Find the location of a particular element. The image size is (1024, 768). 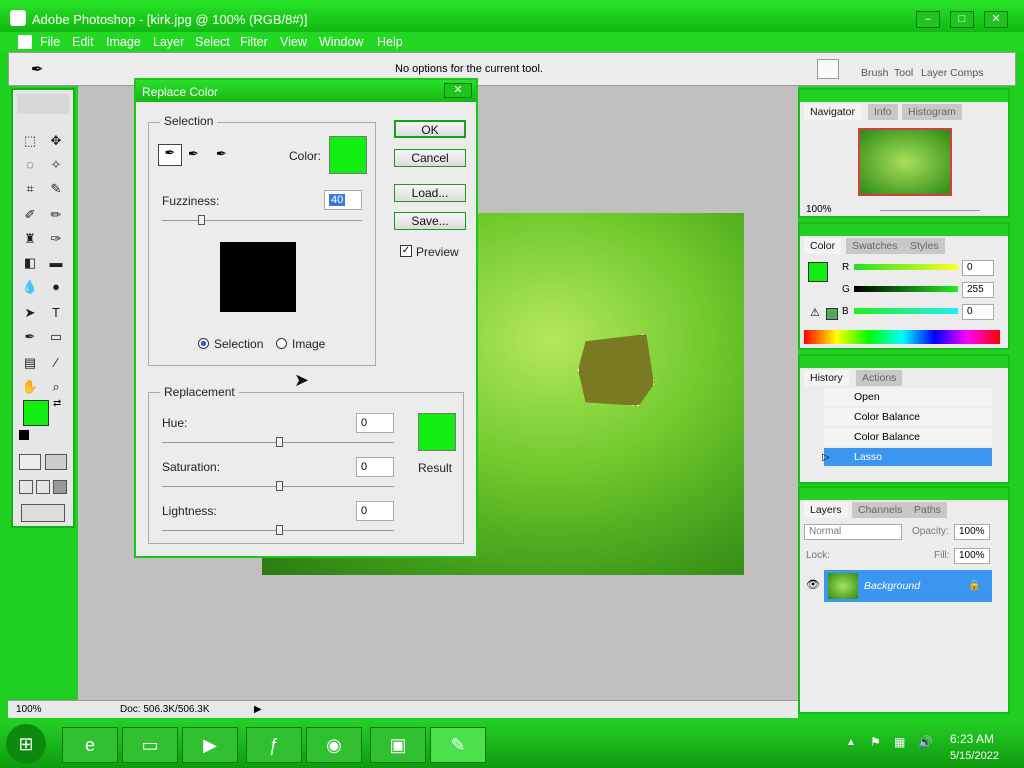

marquee-tool-icon: ⬚ is located at coordinates (30, 141).